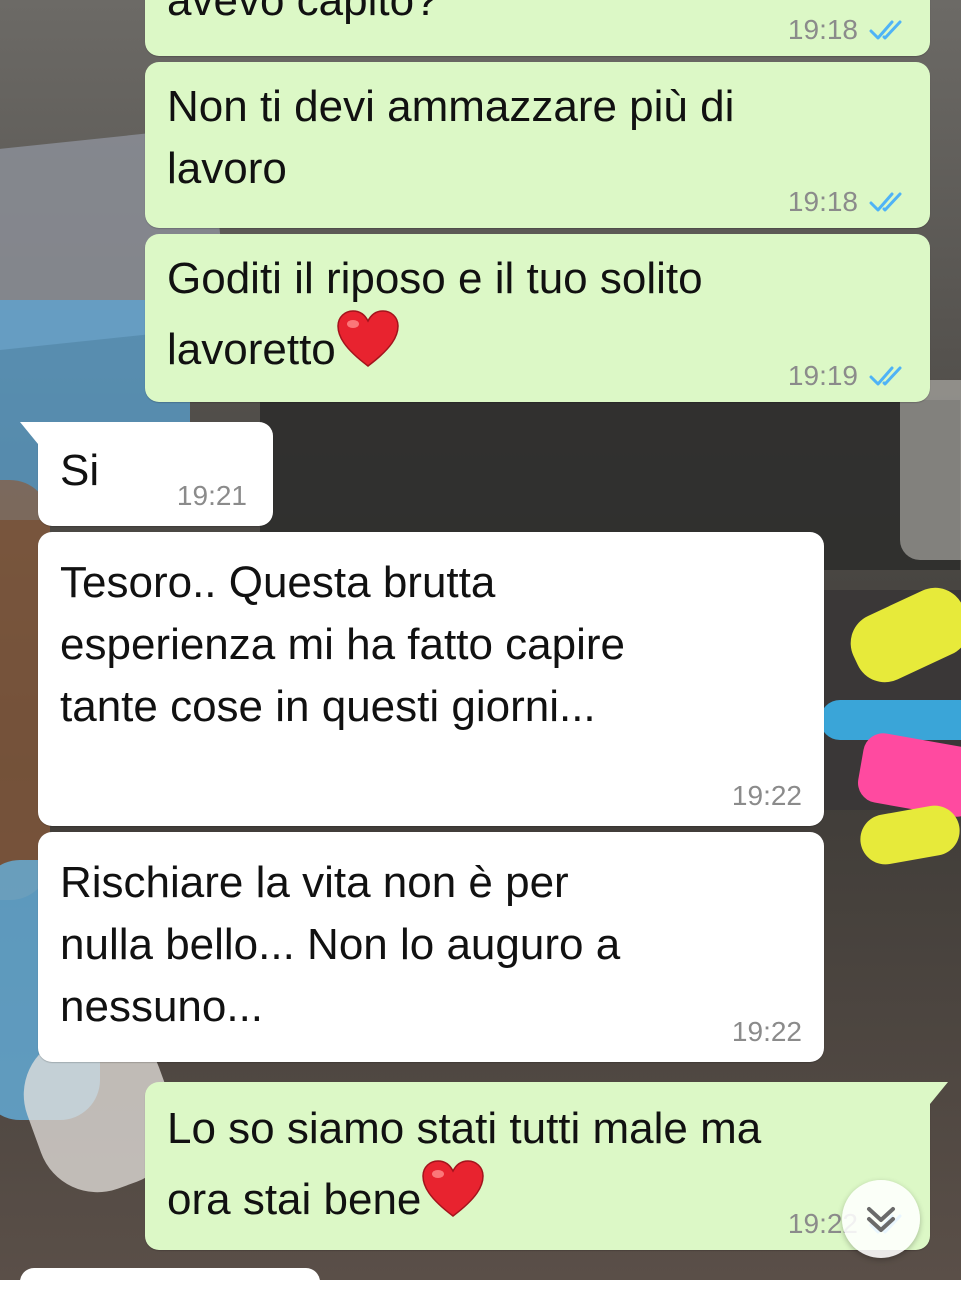 The height and width of the screenshot is (1298, 961). I want to click on message-meta: 19:21, so click(212, 496).